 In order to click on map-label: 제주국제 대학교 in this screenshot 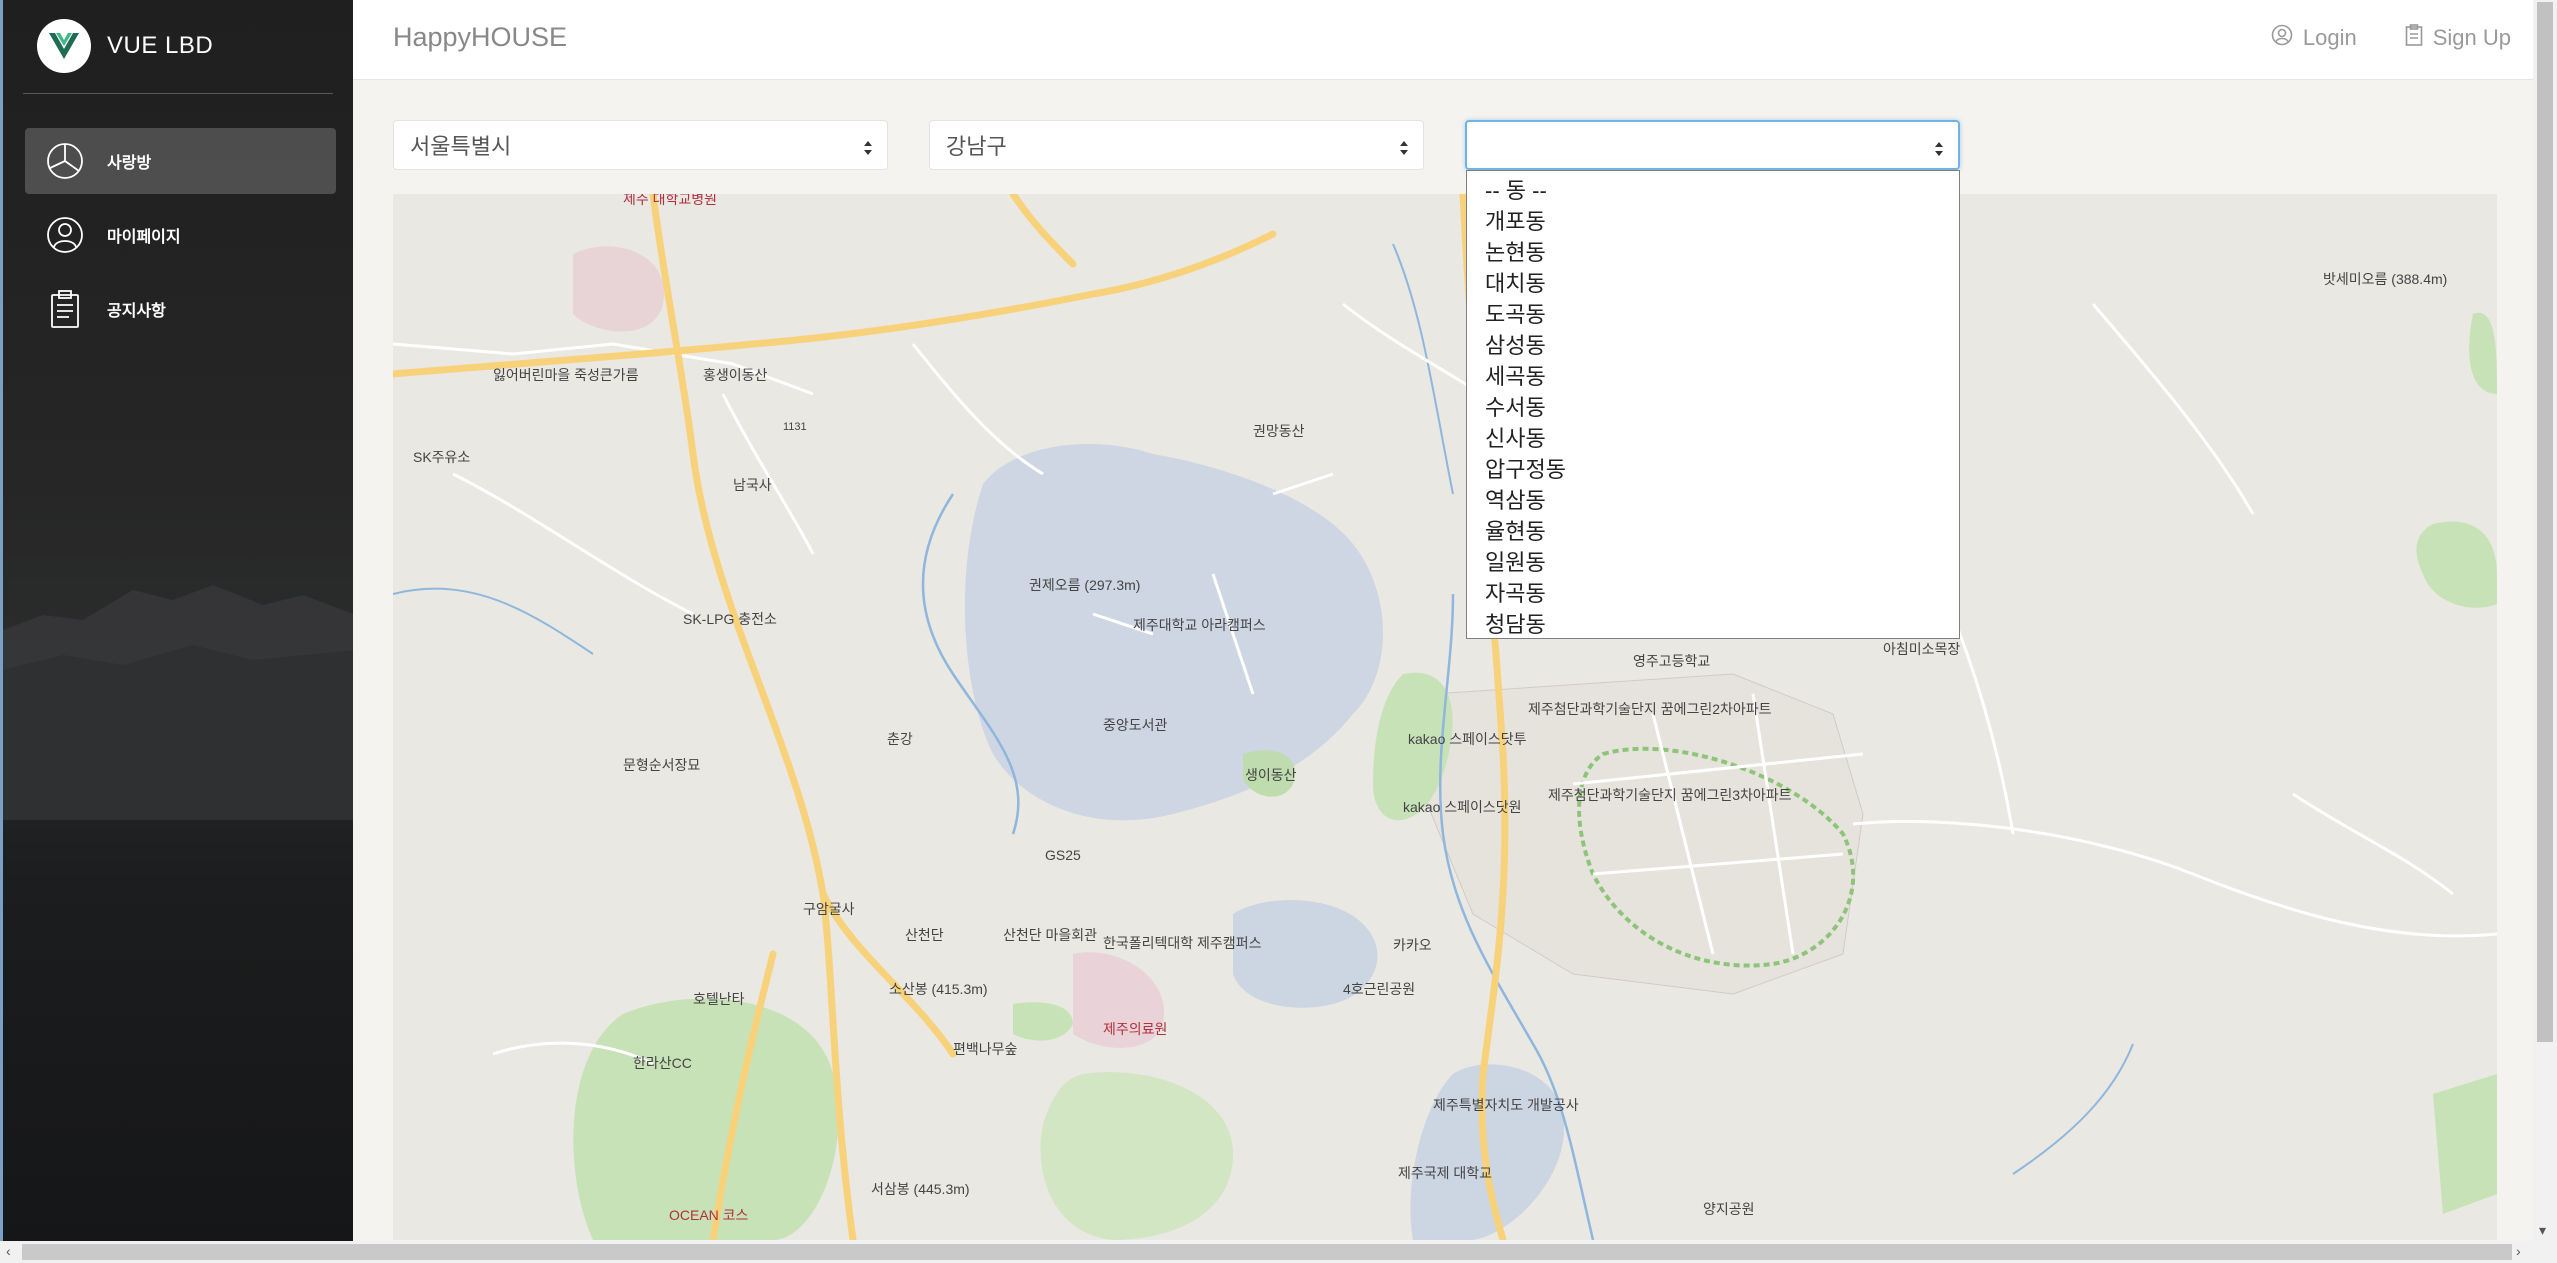, I will do `click(1445, 1173)`.